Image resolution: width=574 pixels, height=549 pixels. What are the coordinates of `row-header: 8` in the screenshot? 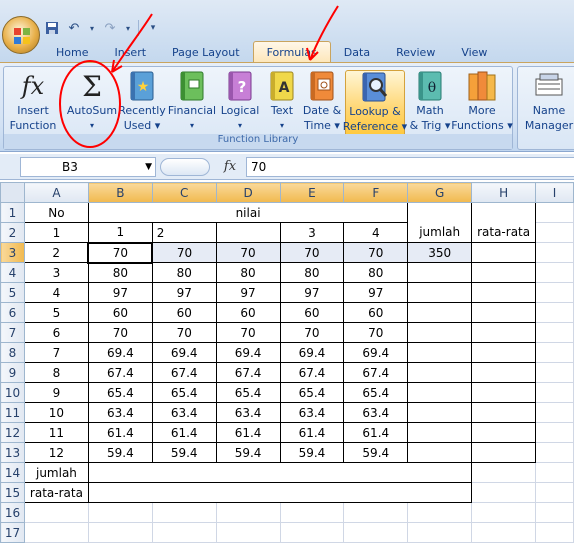 It's located at (12, 352).